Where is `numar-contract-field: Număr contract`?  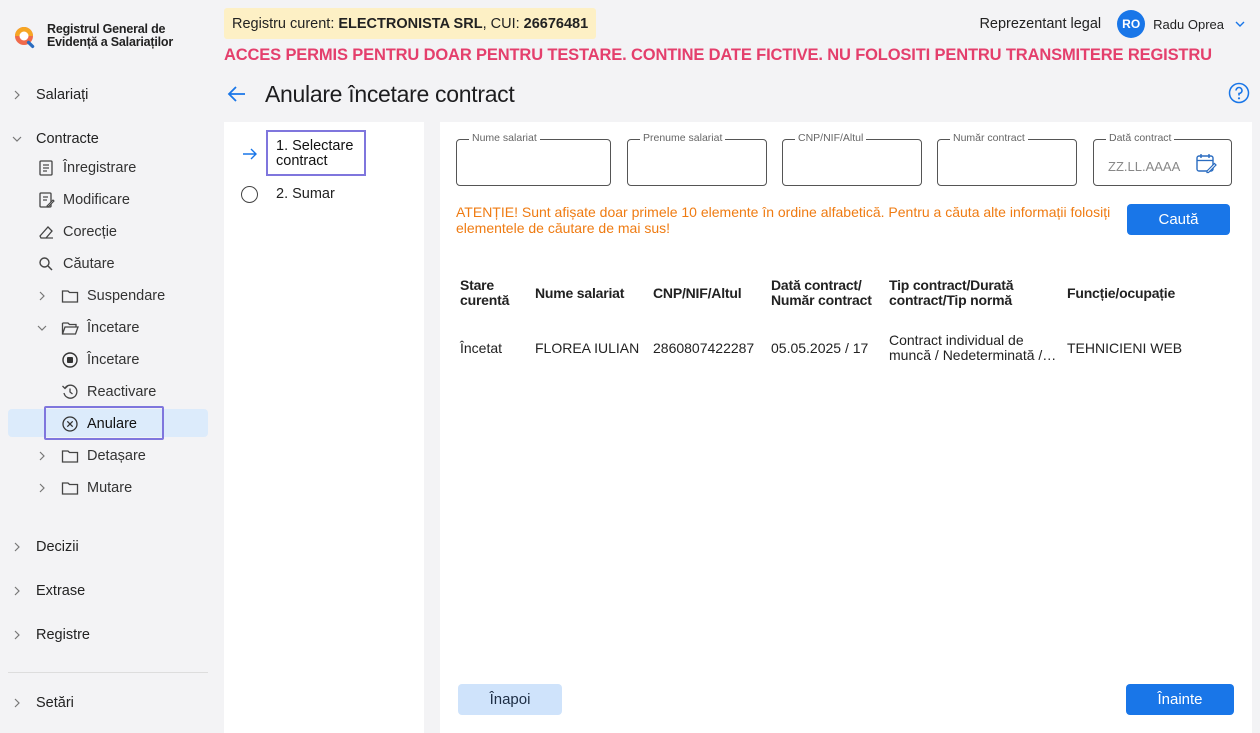
numar-contract-field: Număr contract is located at coordinates (1007, 159).